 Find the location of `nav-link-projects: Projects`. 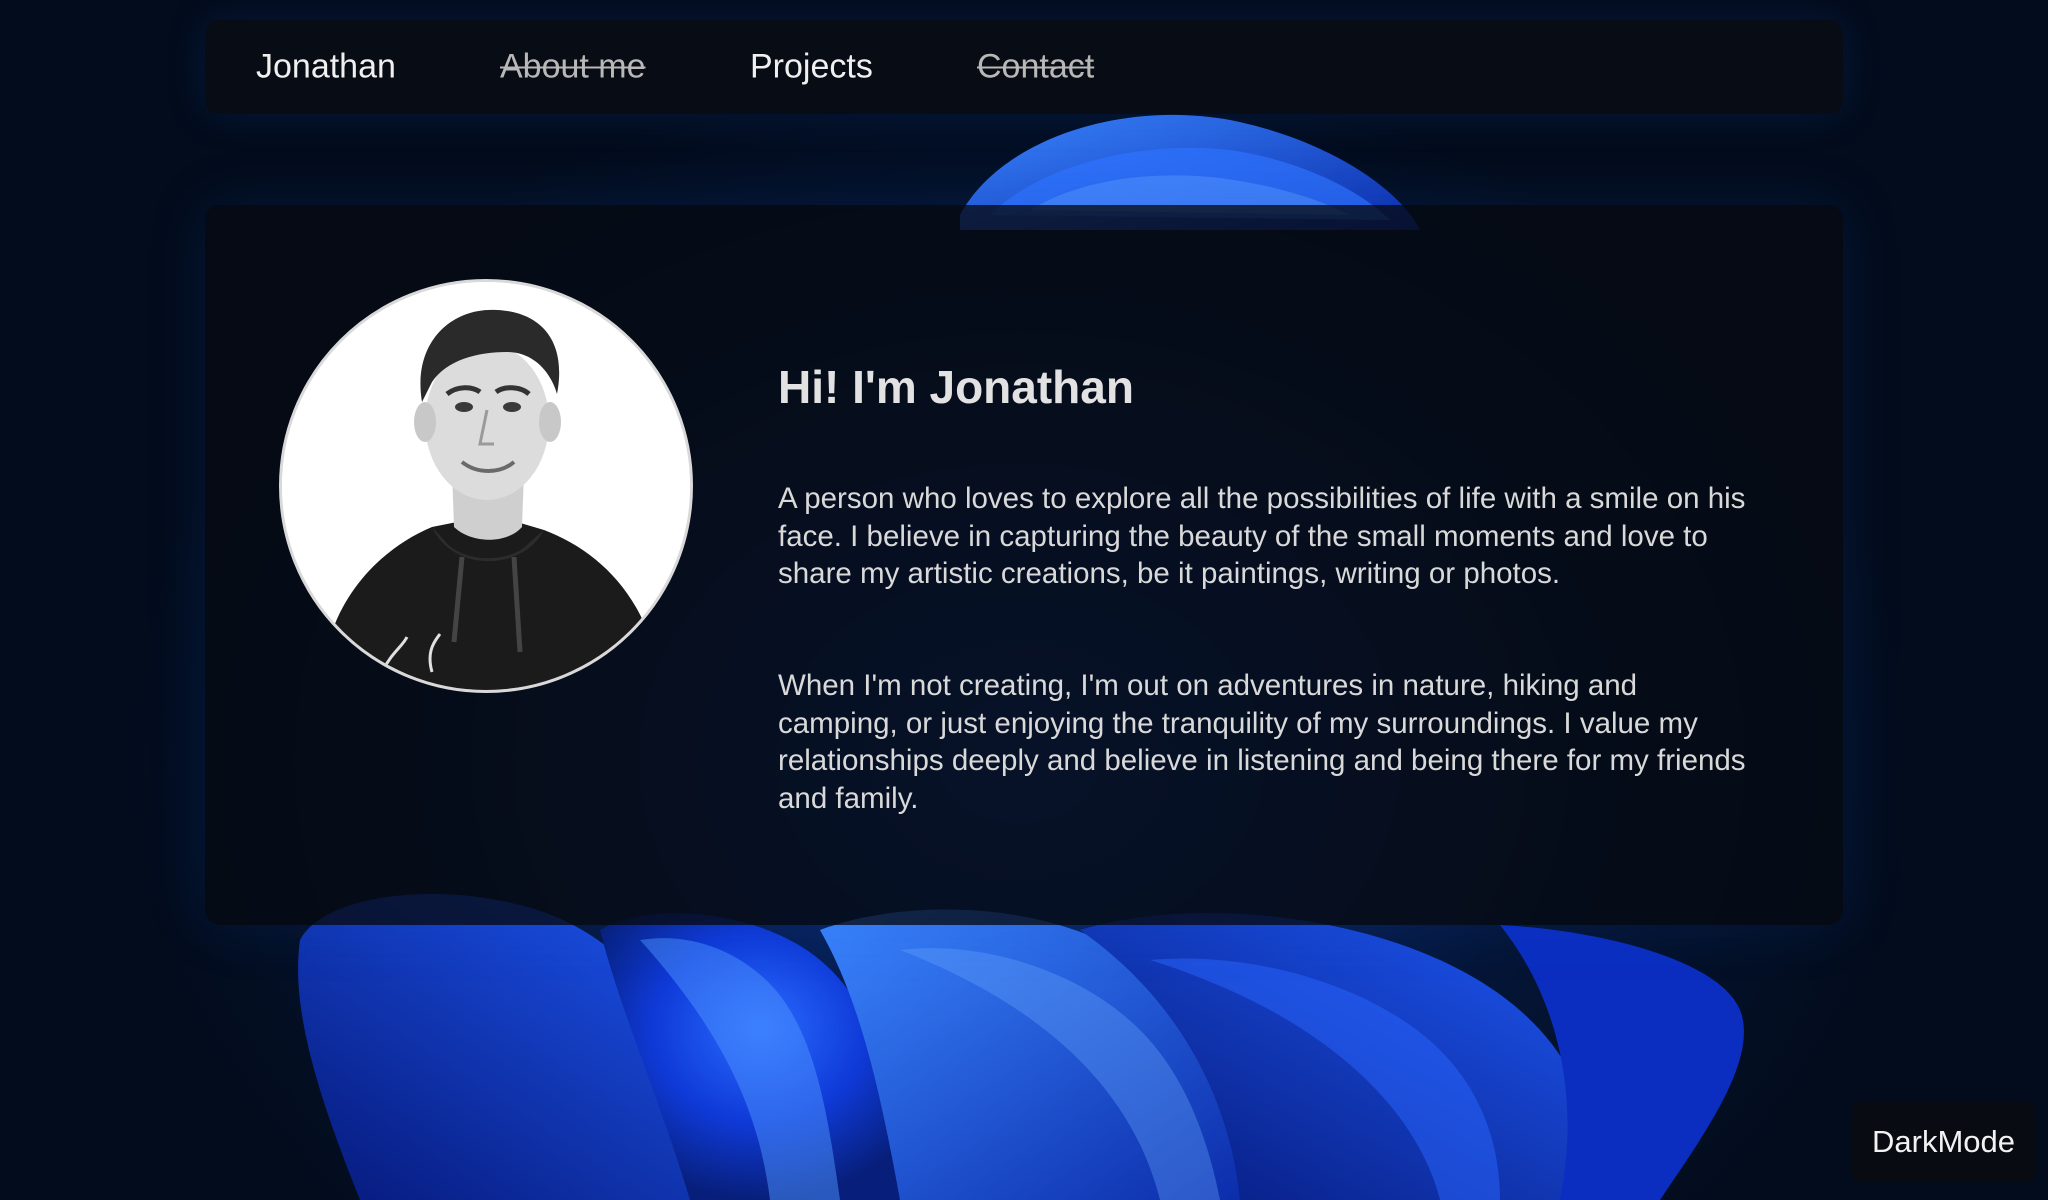

nav-link-projects: Projects is located at coordinates (811, 67).